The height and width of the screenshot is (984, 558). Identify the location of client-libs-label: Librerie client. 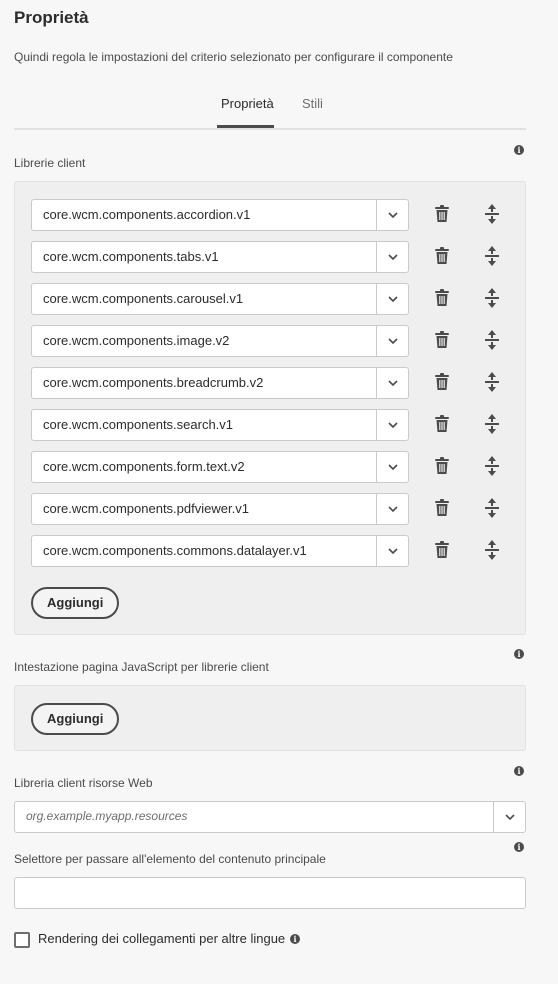
(50, 163).